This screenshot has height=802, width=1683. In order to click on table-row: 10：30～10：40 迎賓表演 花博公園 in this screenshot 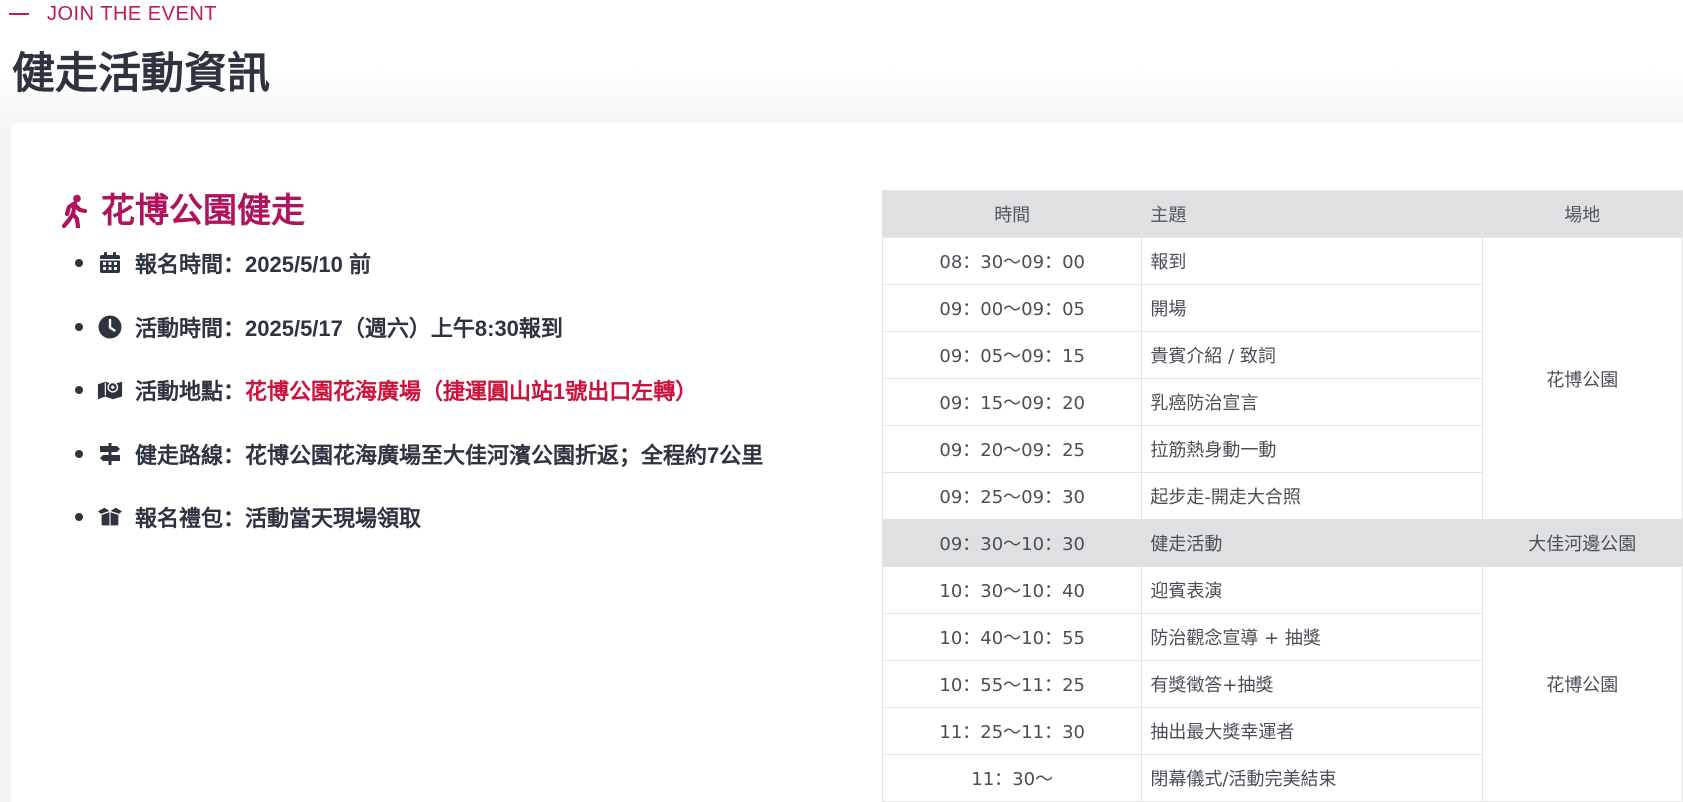, I will do `click(1282, 684)`.